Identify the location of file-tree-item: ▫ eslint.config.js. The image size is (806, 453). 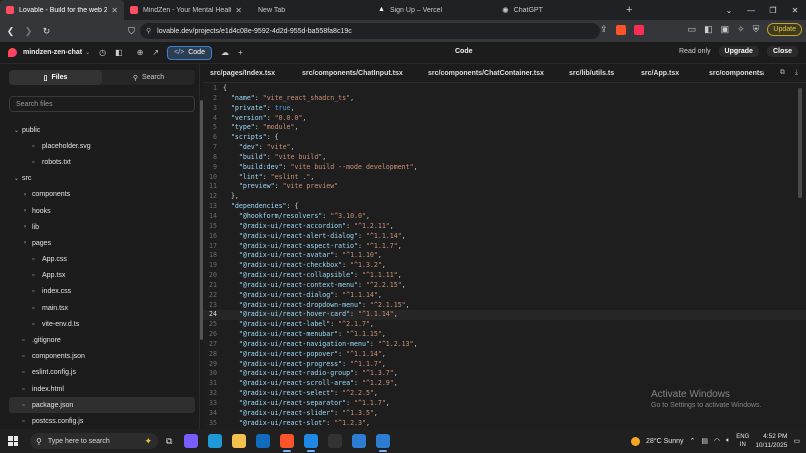
(100, 373).